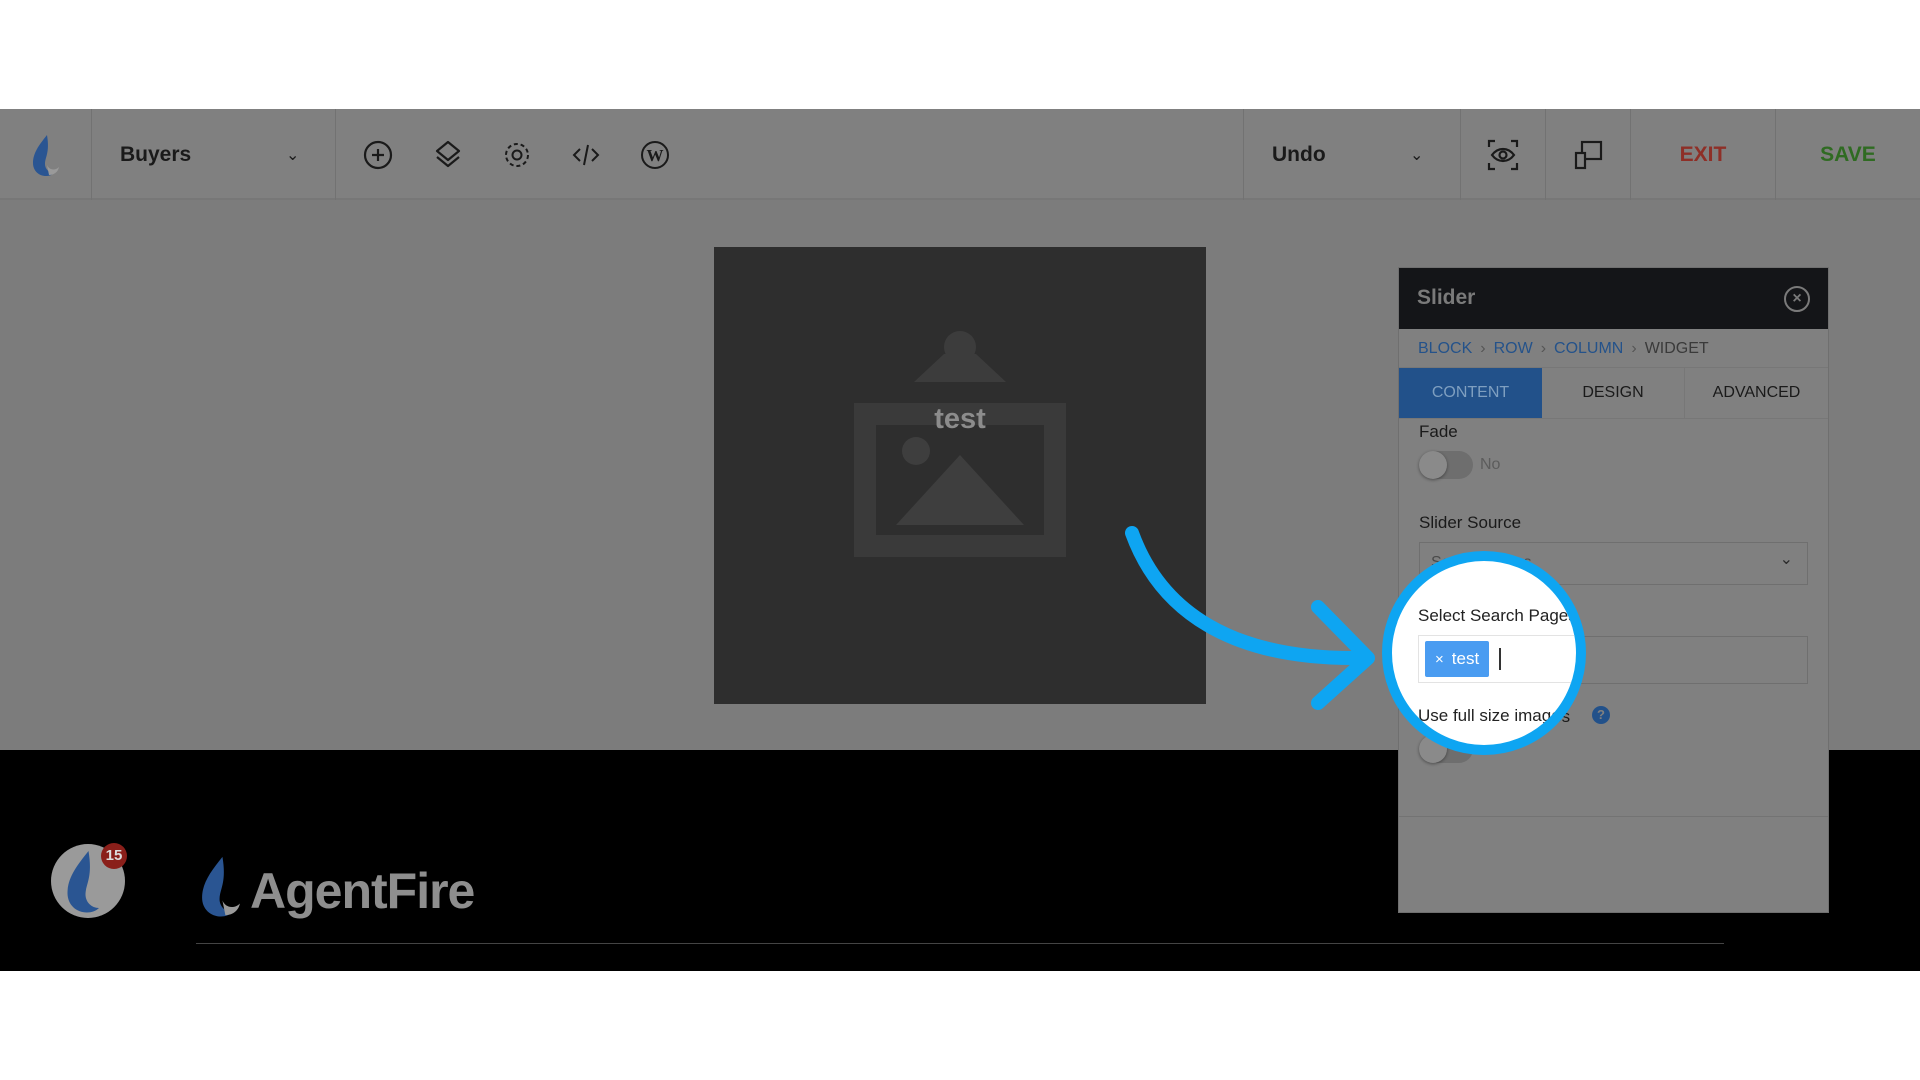  Describe the element at coordinates (1465, 658) in the screenshot. I see `tag-label: test` at that location.